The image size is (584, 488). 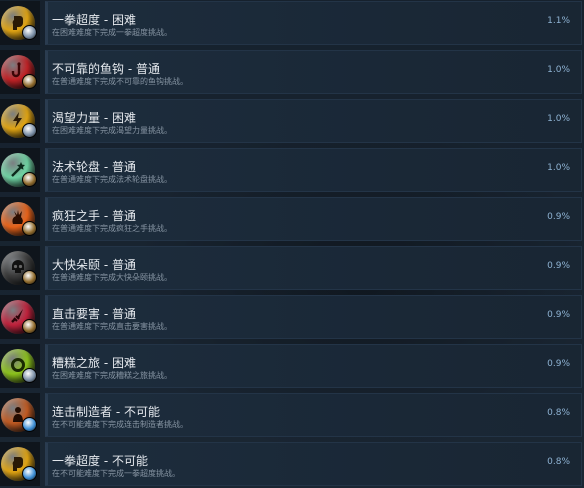 I want to click on achievement-title: 不可靠的鱼钩 - 普通, so click(x=106, y=69).